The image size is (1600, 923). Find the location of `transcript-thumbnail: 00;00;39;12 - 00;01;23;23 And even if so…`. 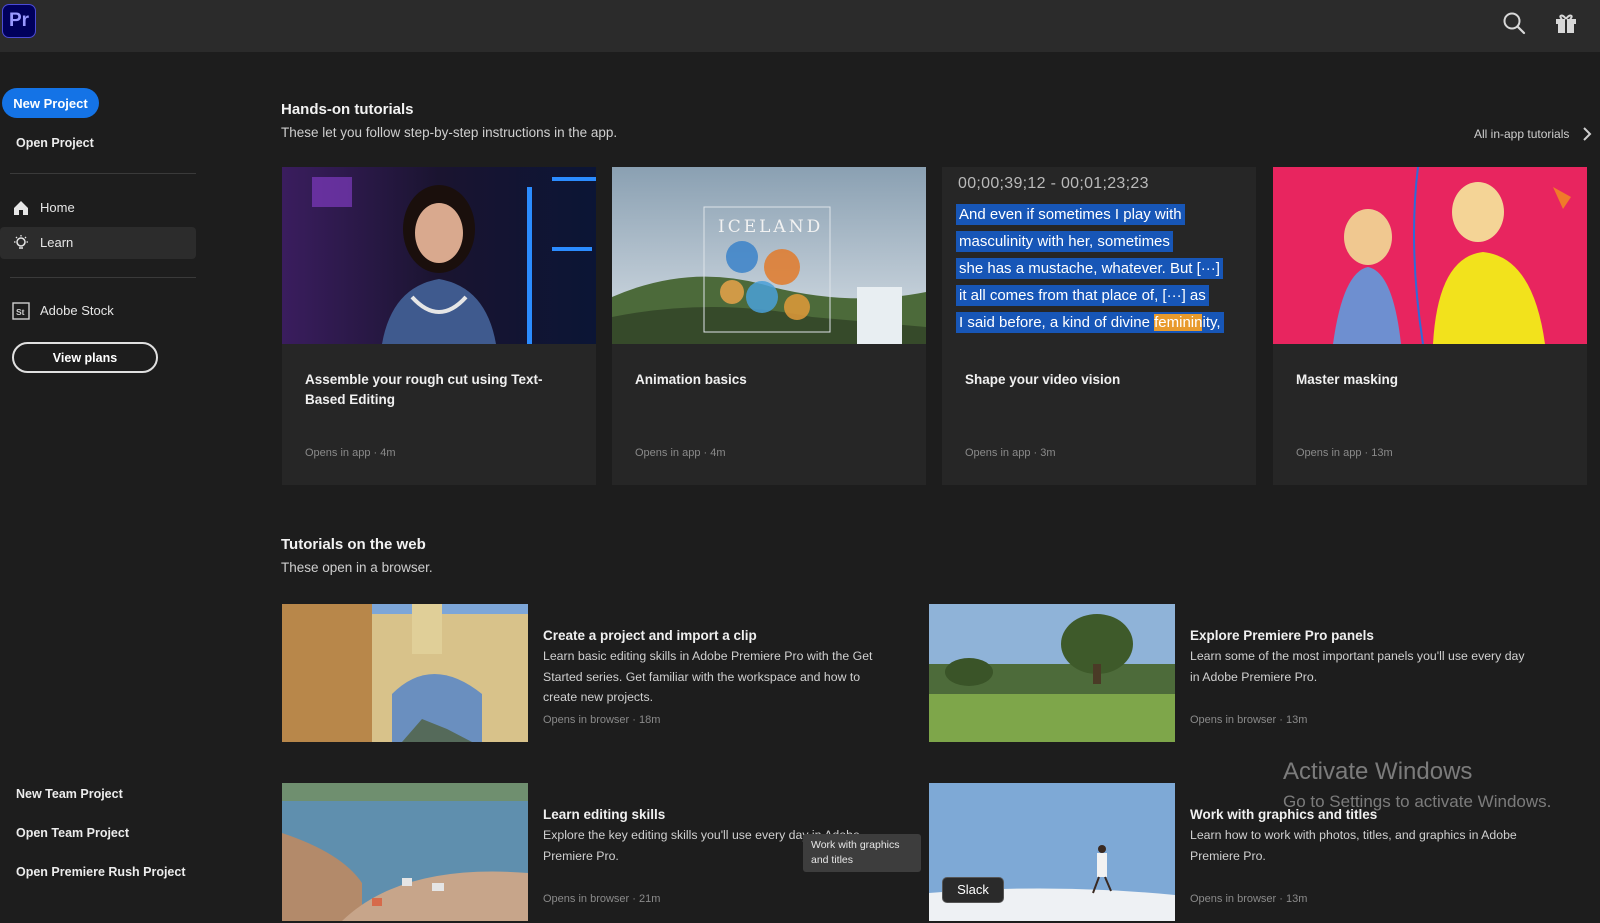

transcript-thumbnail: 00;00;39;12 - 00;01;23;23 And even if so… is located at coordinates (1099, 255).